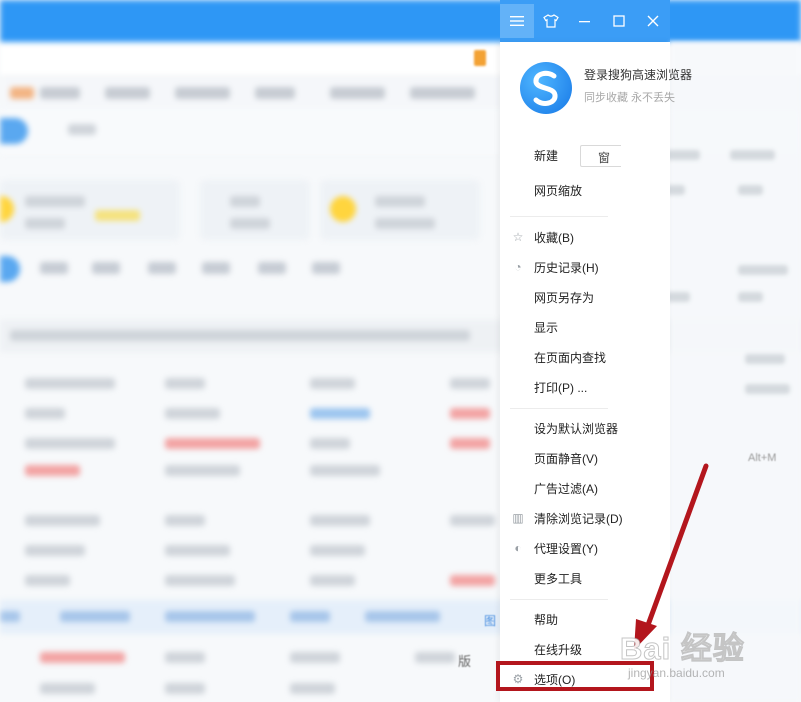 The image size is (801, 702). Describe the element at coordinates (653, 21) in the screenshot. I see `close-icon` at that location.